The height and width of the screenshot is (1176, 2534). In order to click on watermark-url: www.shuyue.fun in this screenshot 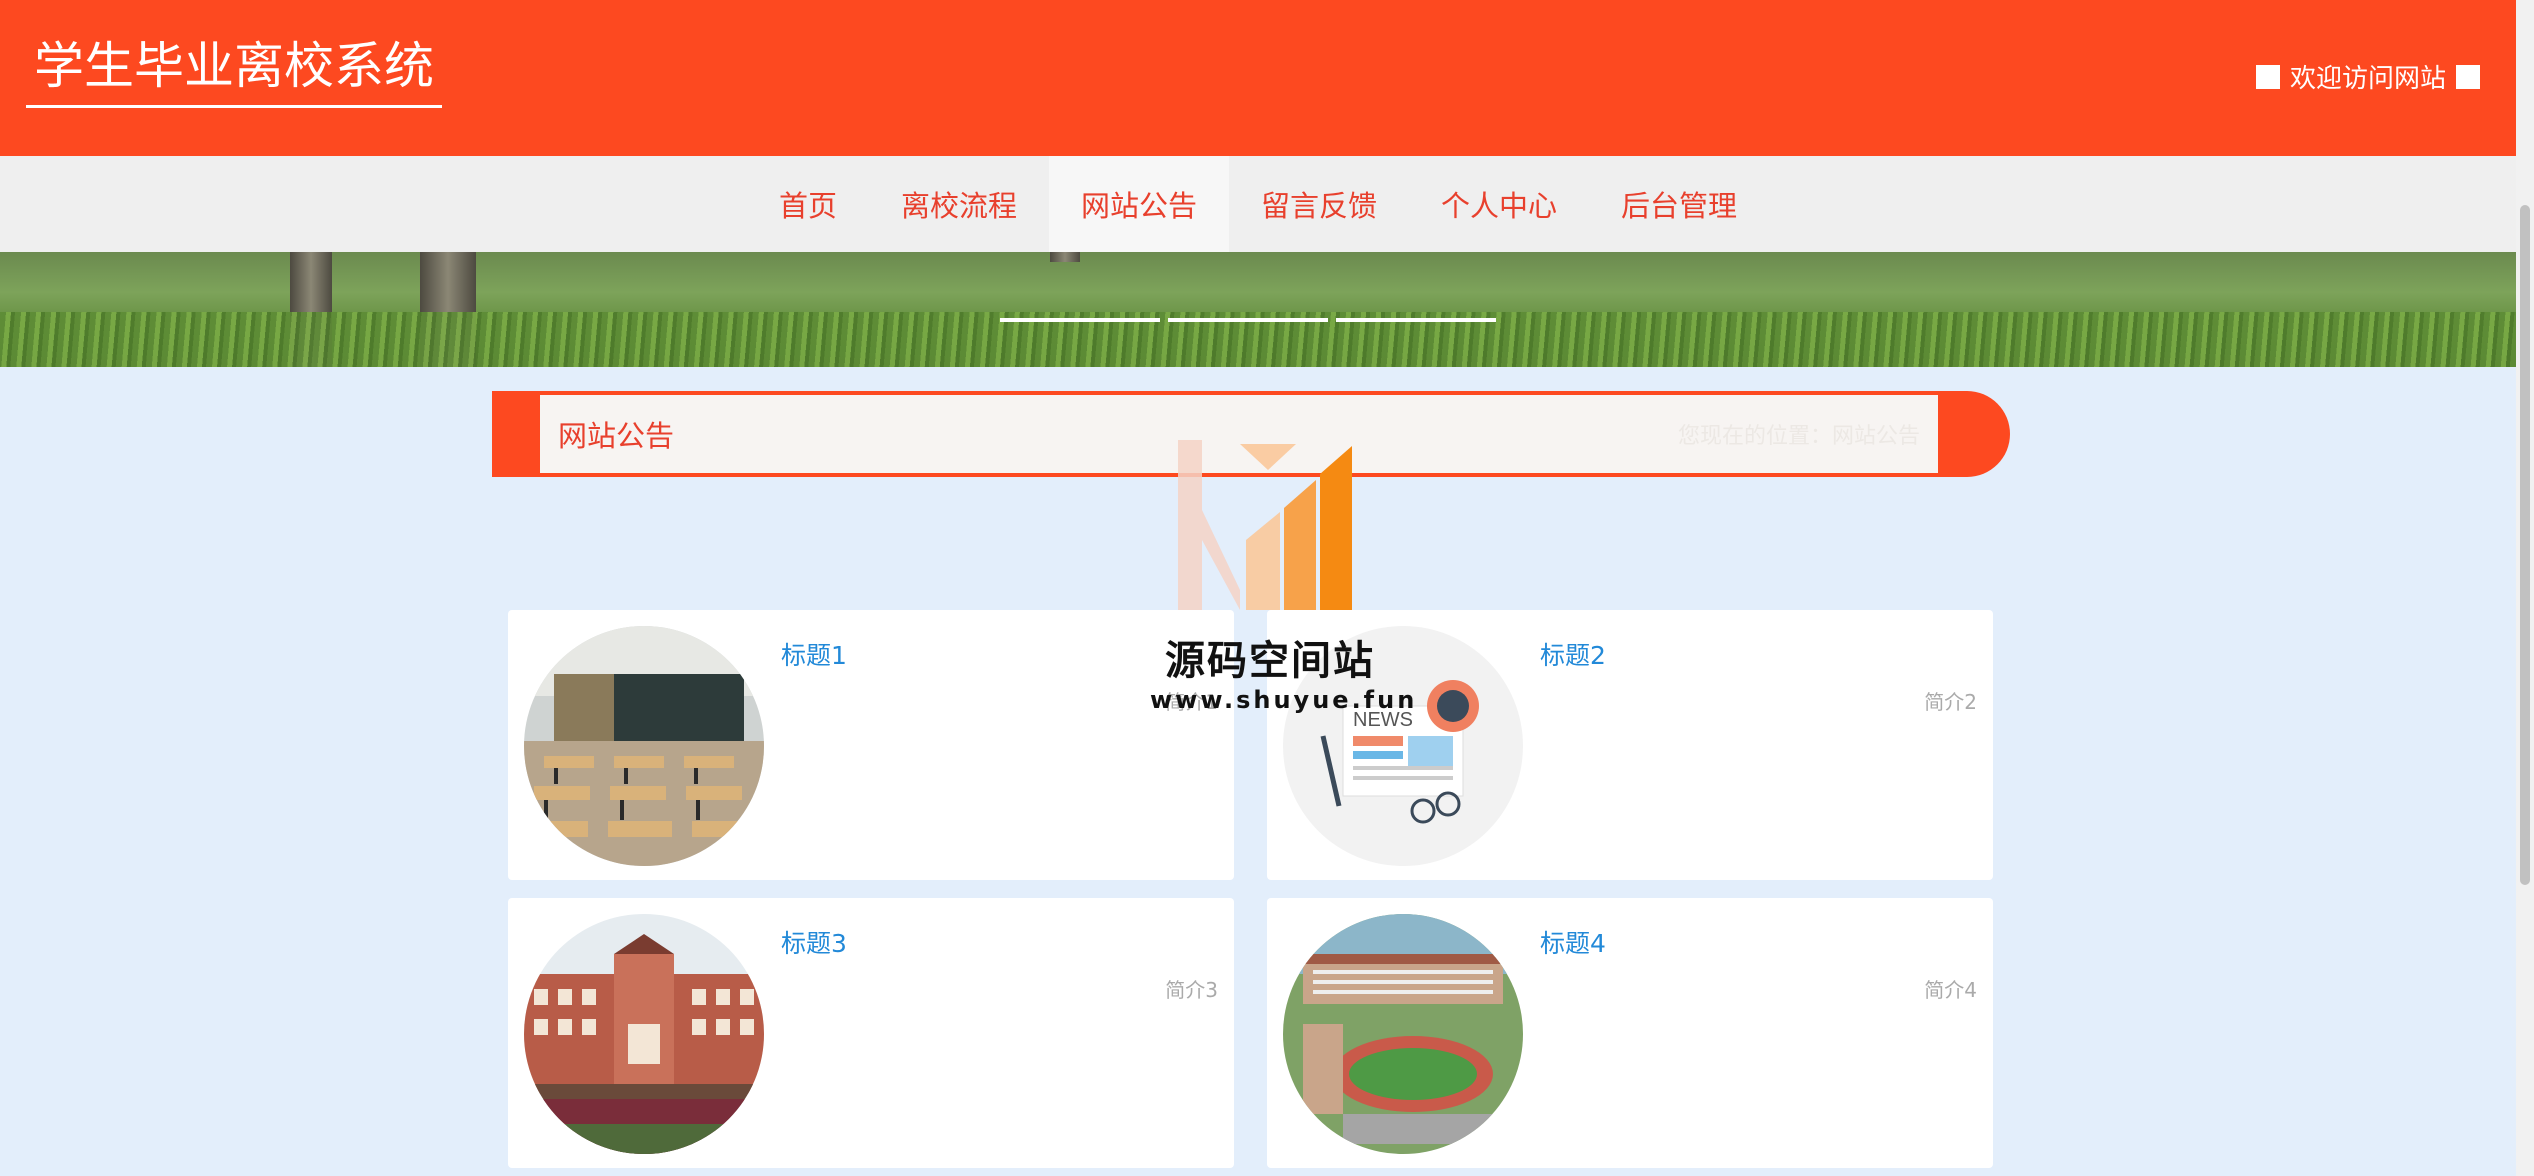, I will do `click(1284, 700)`.